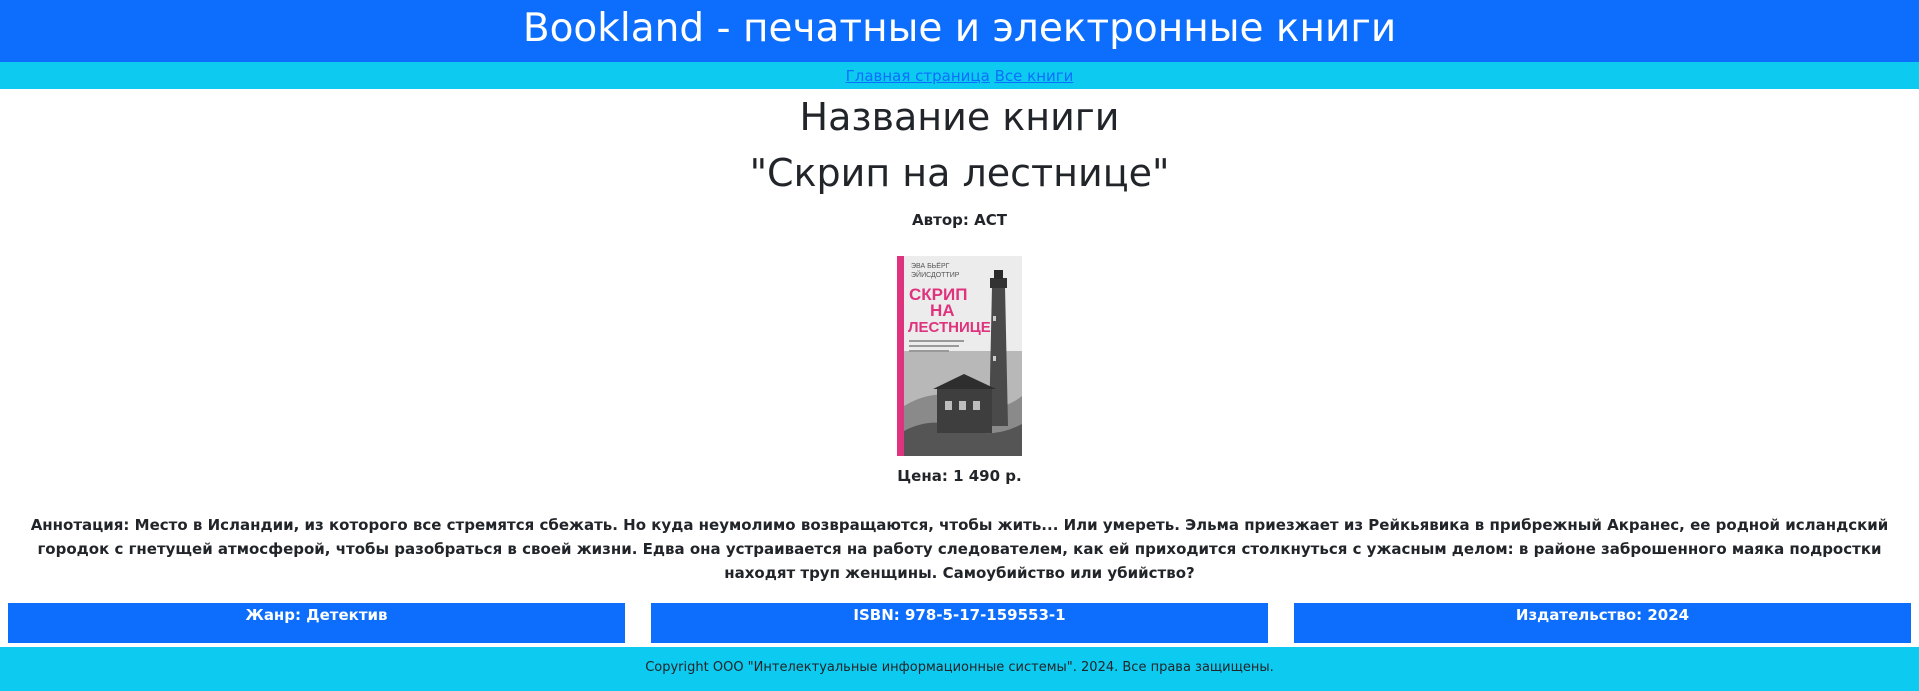 The height and width of the screenshot is (691, 1919). I want to click on nav-link-home: Главная страница, so click(918, 76).